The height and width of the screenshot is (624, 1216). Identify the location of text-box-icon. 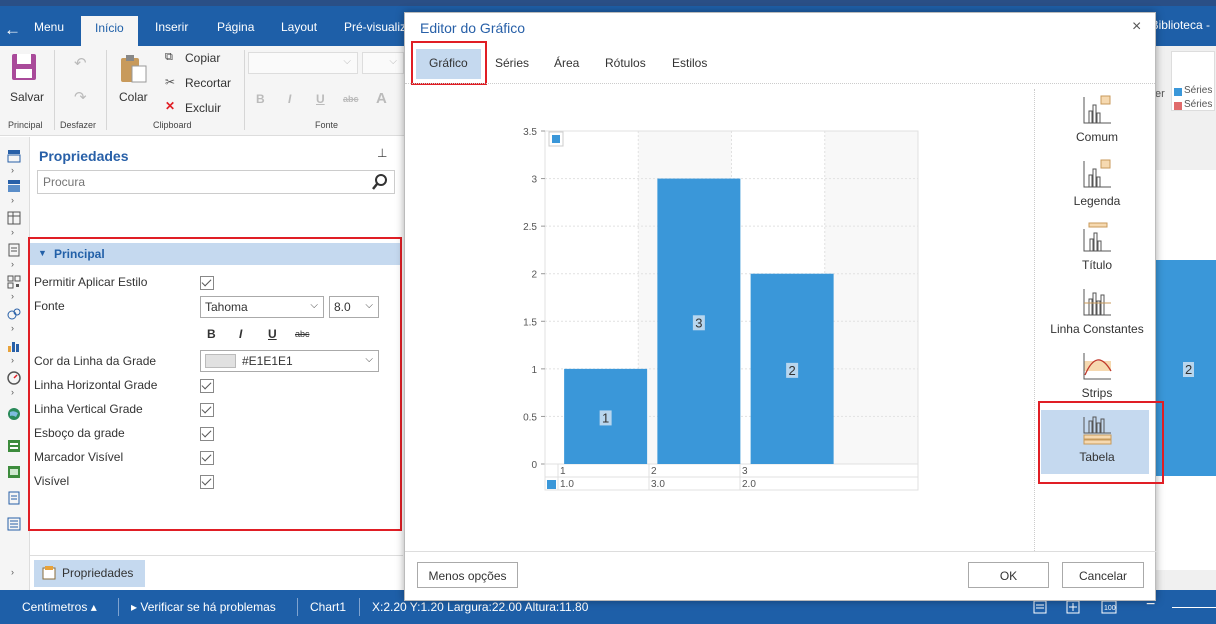
(14, 156).